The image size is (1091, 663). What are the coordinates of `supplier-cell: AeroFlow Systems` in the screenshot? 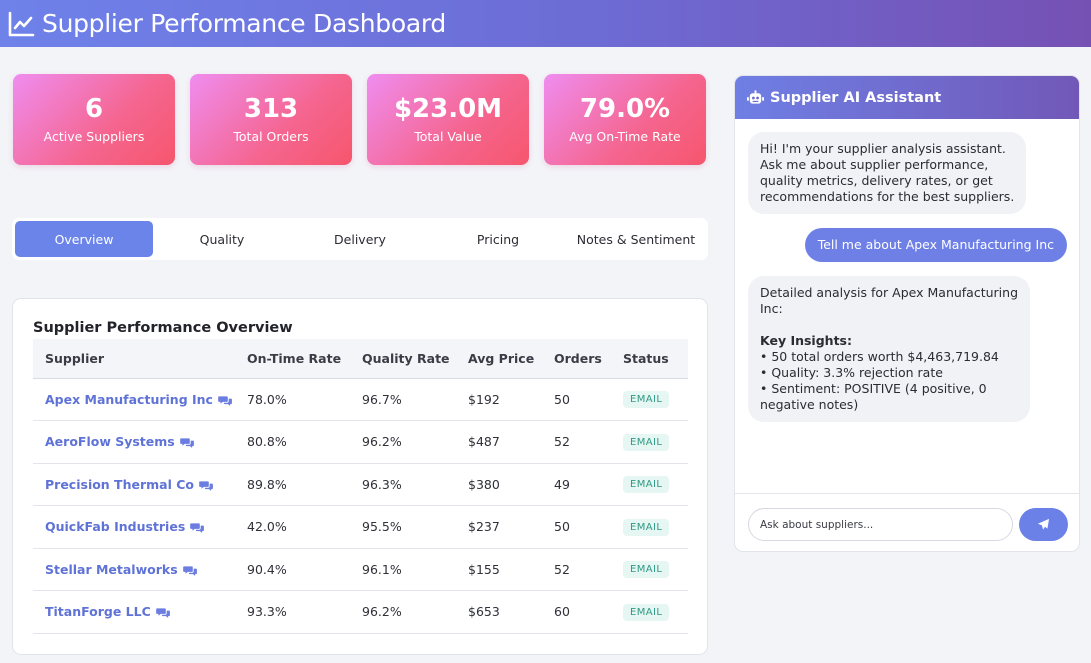 It's located at (134, 442).